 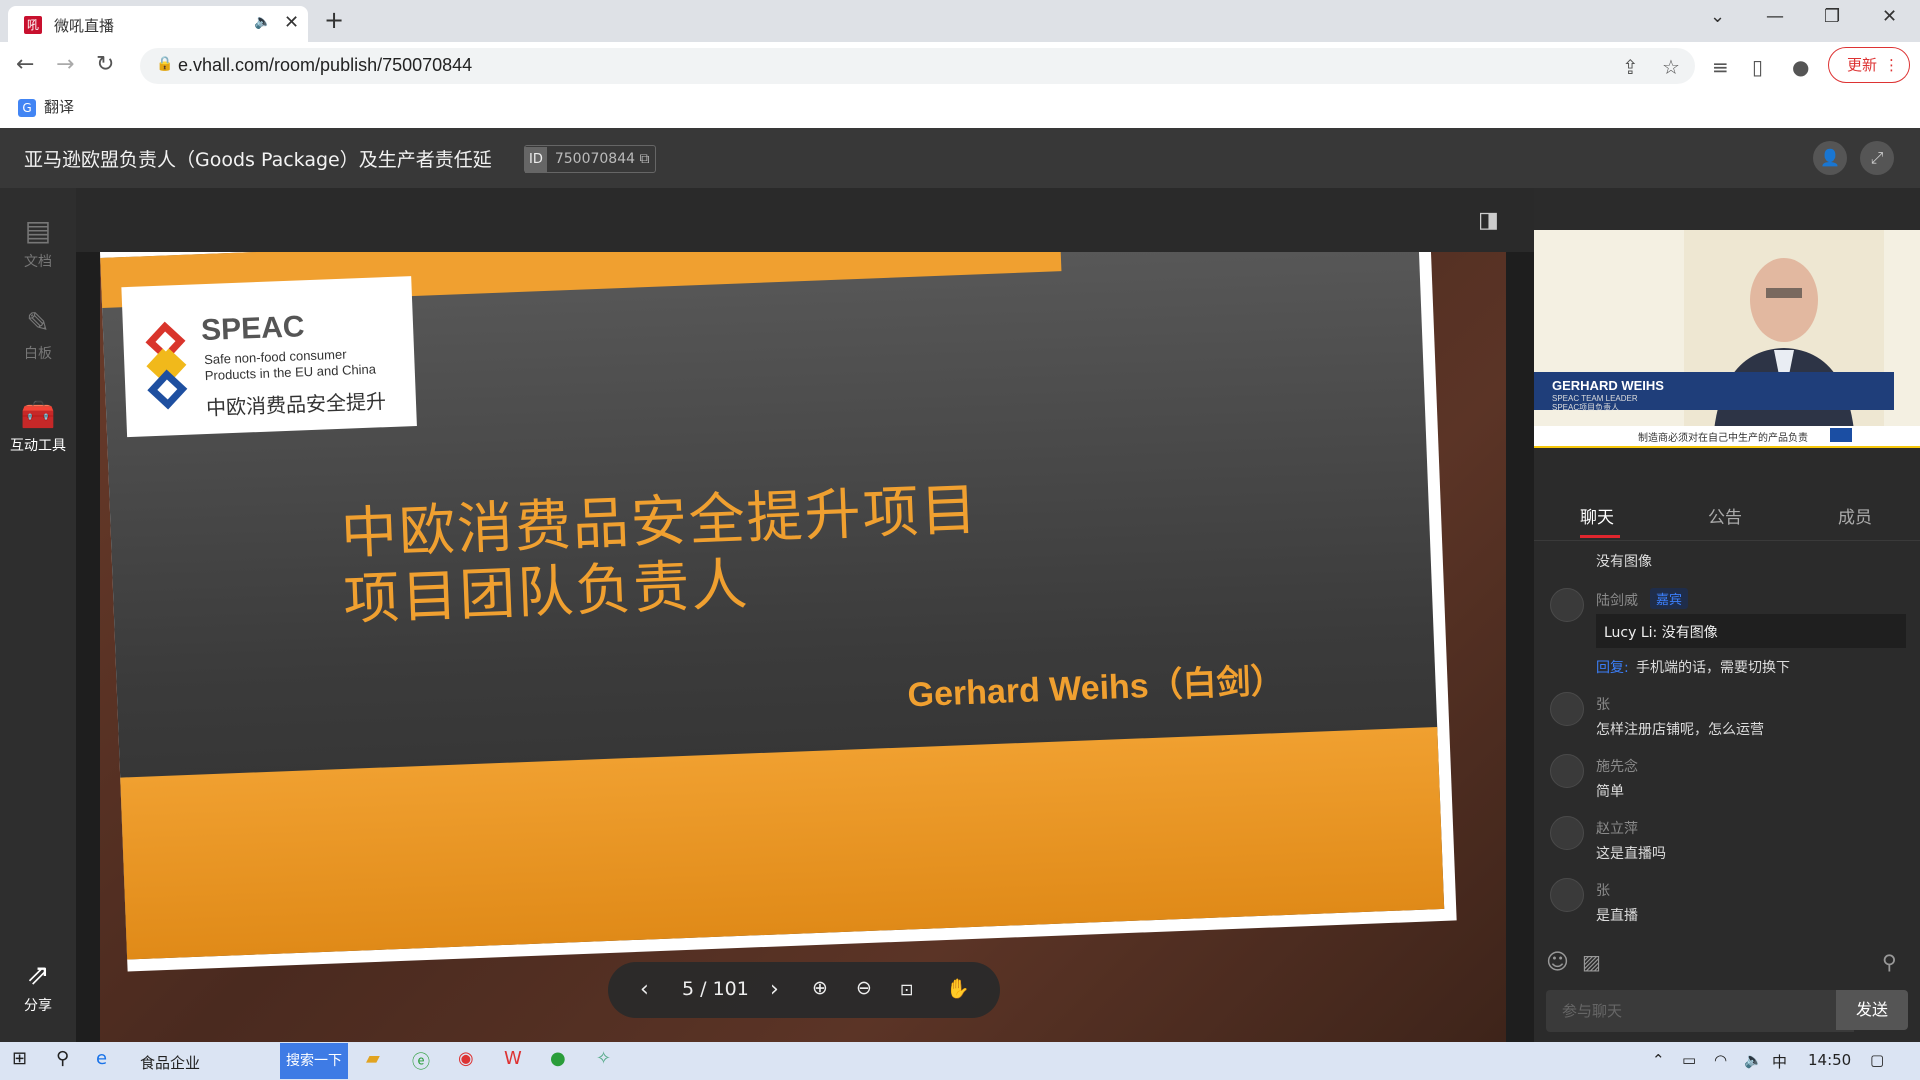 I want to click on copy-icon: ⧉, so click(x=644, y=159).